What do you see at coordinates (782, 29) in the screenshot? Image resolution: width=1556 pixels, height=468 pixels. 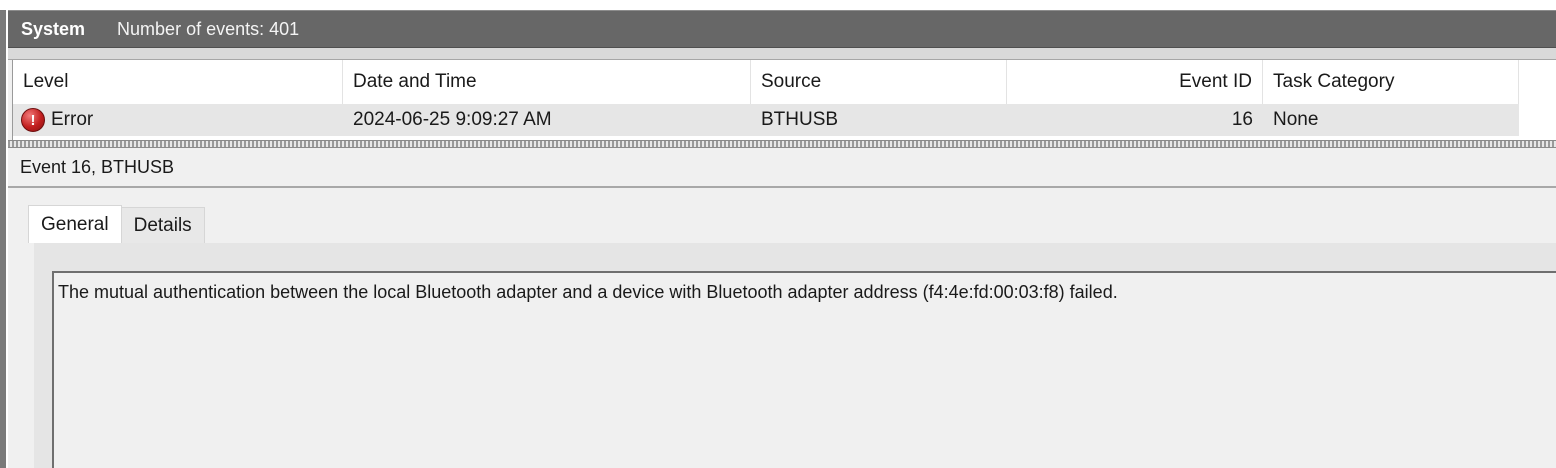 I see `log-header-bar: System Number of events: 401` at bounding box center [782, 29].